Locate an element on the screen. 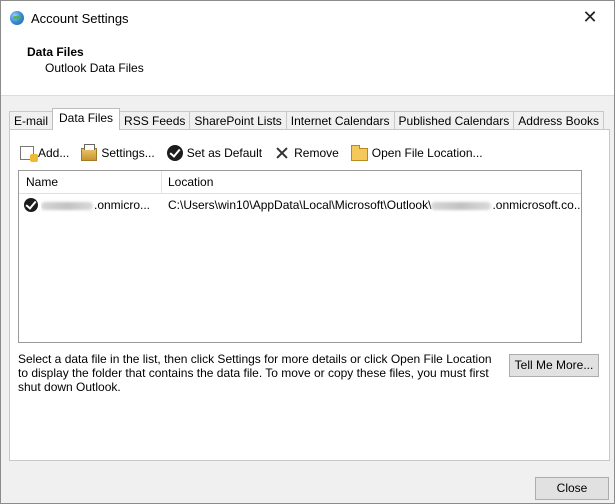  tab-address-books: Address Books is located at coordinates (558, 120).